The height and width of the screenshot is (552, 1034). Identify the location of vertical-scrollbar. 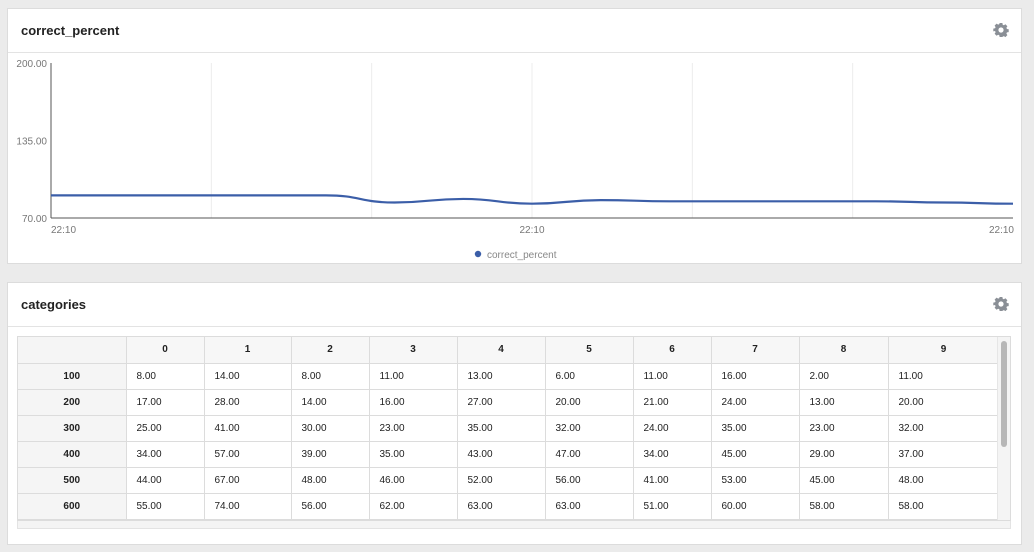
(1003, 428).